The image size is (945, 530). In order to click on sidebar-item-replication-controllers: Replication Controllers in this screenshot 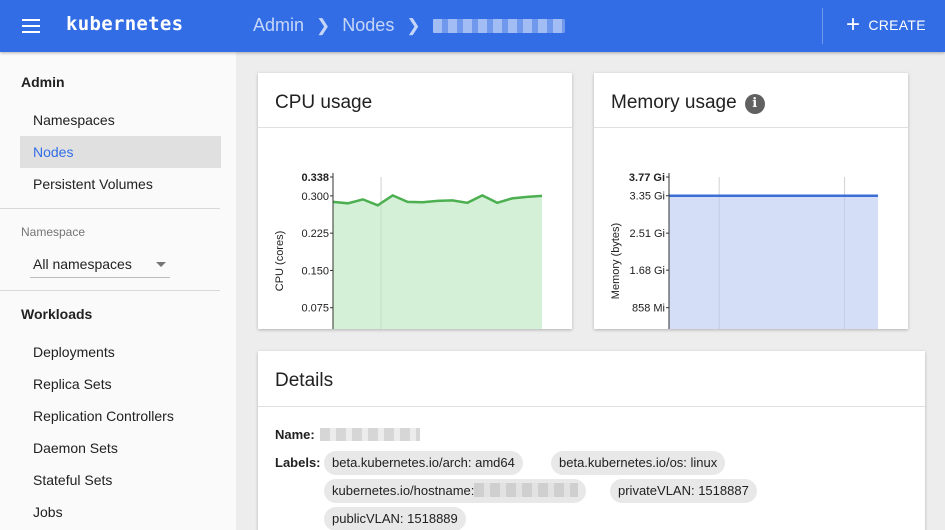, I will do `click(120, 416)`.